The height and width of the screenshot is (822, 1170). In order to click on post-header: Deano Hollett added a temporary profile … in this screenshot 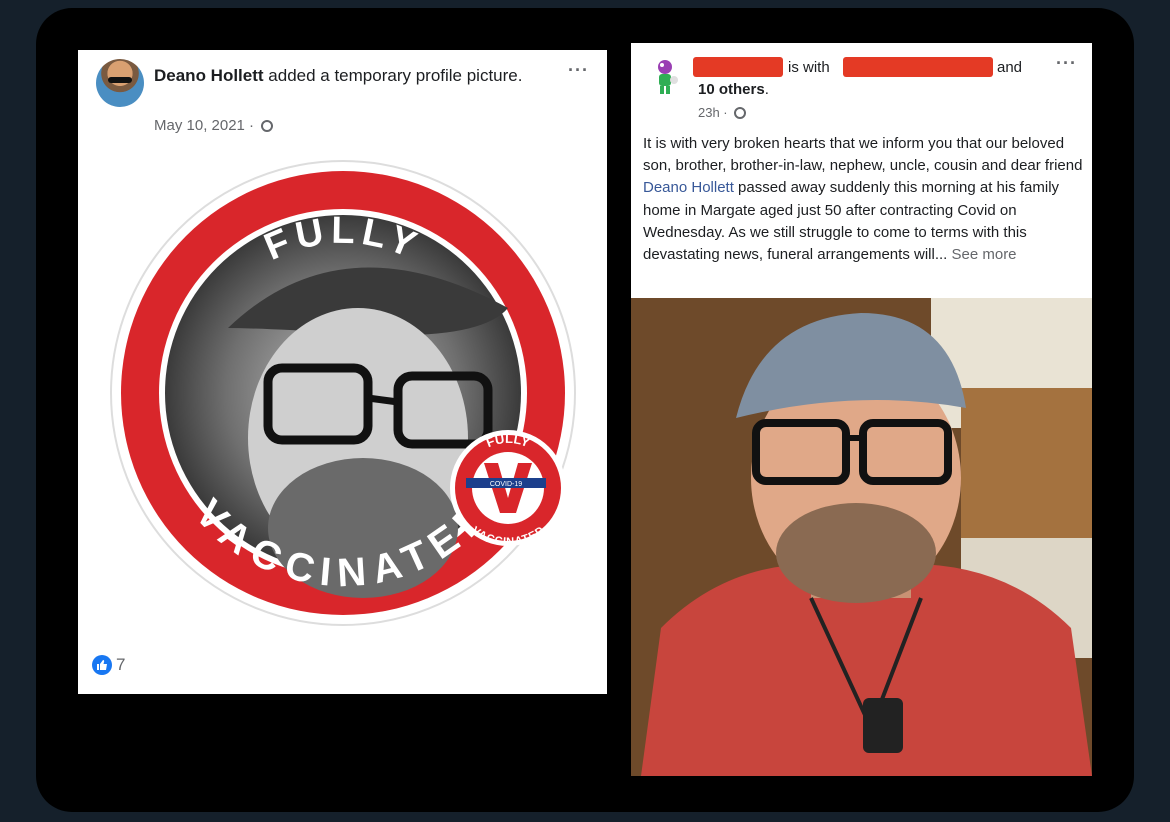, I will do `click(344, 76)`.